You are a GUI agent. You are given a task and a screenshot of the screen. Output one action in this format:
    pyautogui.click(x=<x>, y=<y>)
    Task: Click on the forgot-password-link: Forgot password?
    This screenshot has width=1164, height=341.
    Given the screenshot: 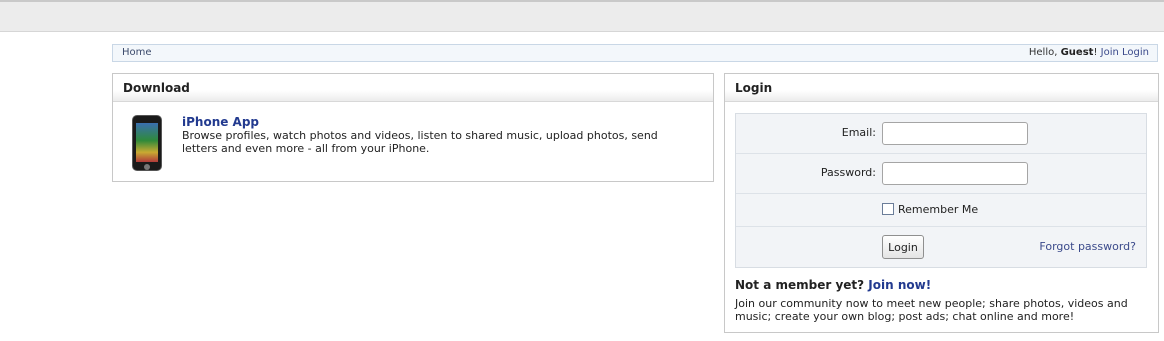 What is the action you would take?
    pyautogui.click(x=1087, y=246)
    